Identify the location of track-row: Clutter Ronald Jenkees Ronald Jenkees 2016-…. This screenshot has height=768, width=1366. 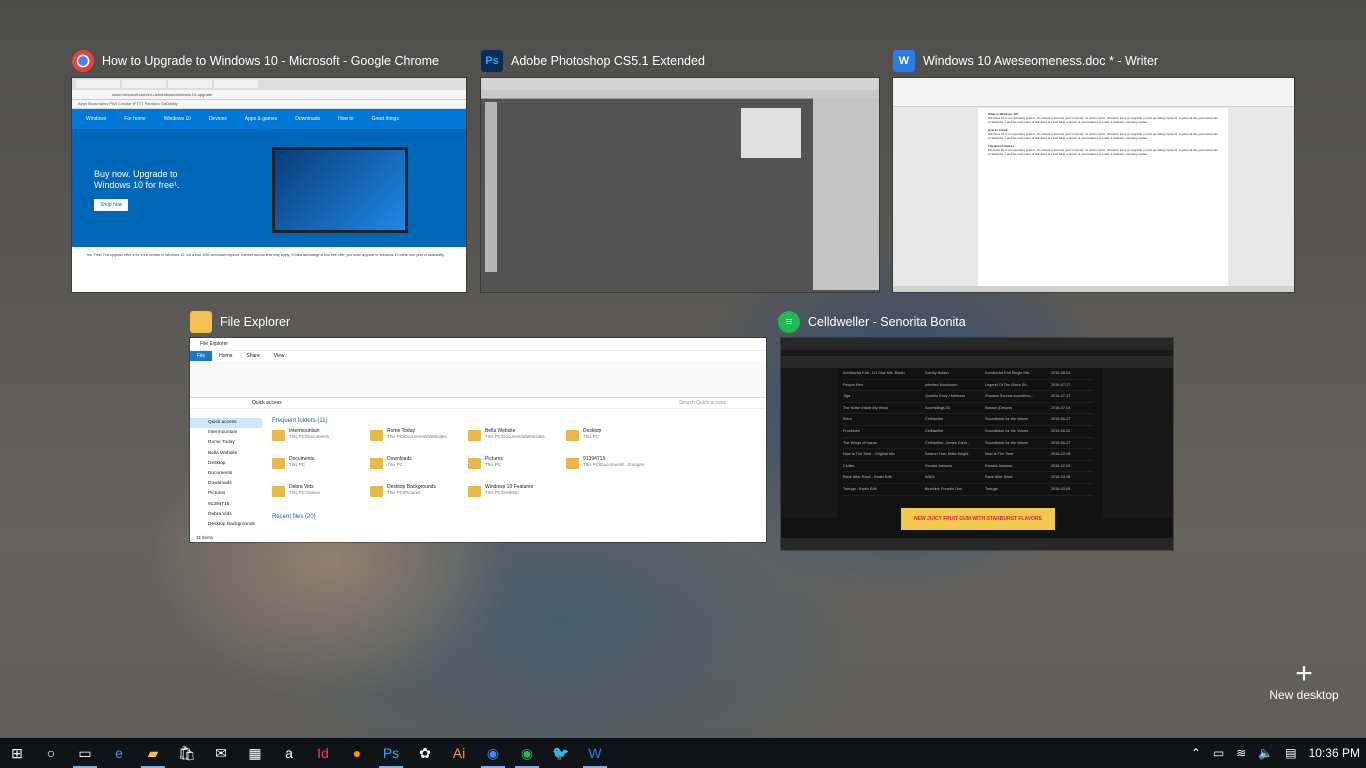
(968, 467).